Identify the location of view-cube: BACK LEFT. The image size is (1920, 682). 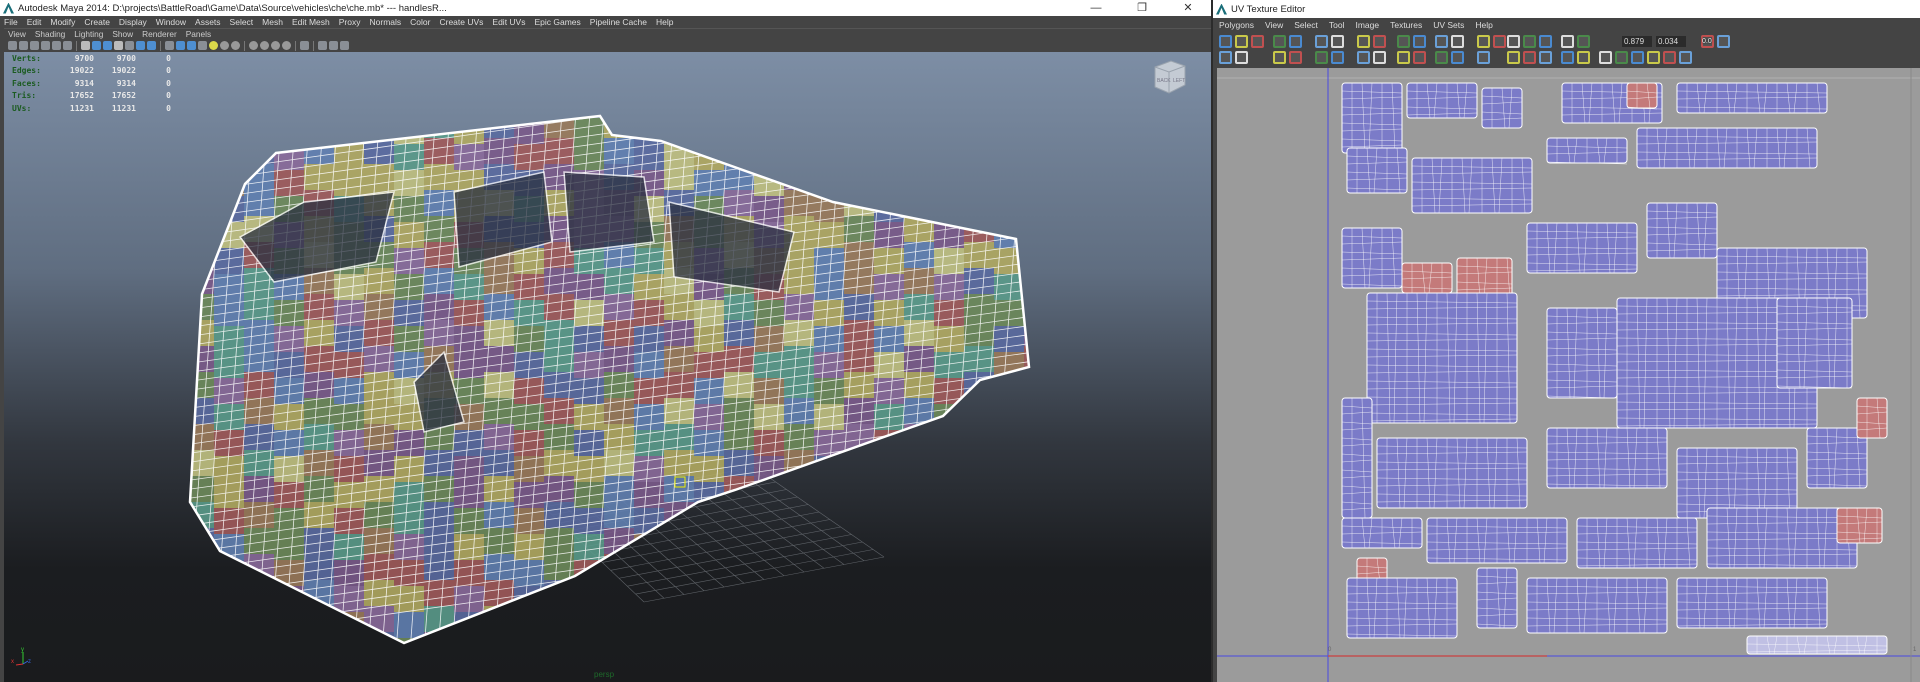
(1169, 77).